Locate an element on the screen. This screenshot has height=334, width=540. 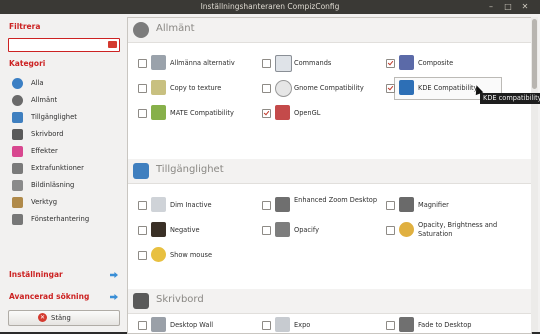
section-title: Allmänt is located at coordinates (175, 28).